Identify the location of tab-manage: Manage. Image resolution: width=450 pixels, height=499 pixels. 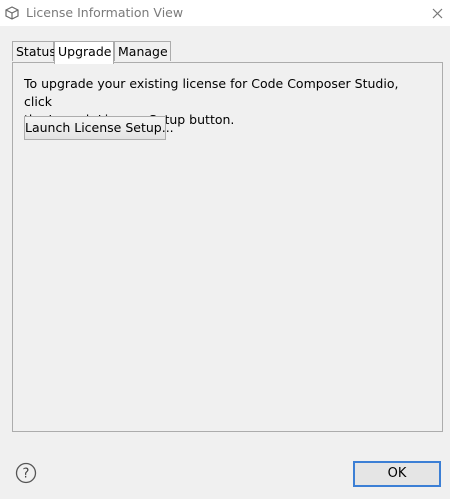
(142, 51).